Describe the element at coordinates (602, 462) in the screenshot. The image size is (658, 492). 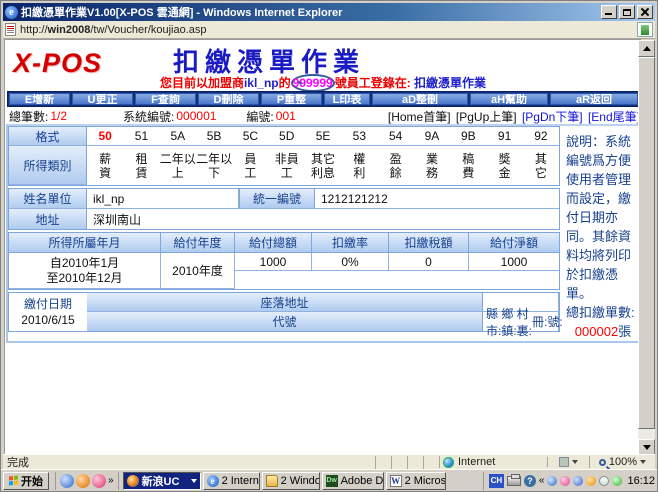
I see `magnifier-icon` at that location.